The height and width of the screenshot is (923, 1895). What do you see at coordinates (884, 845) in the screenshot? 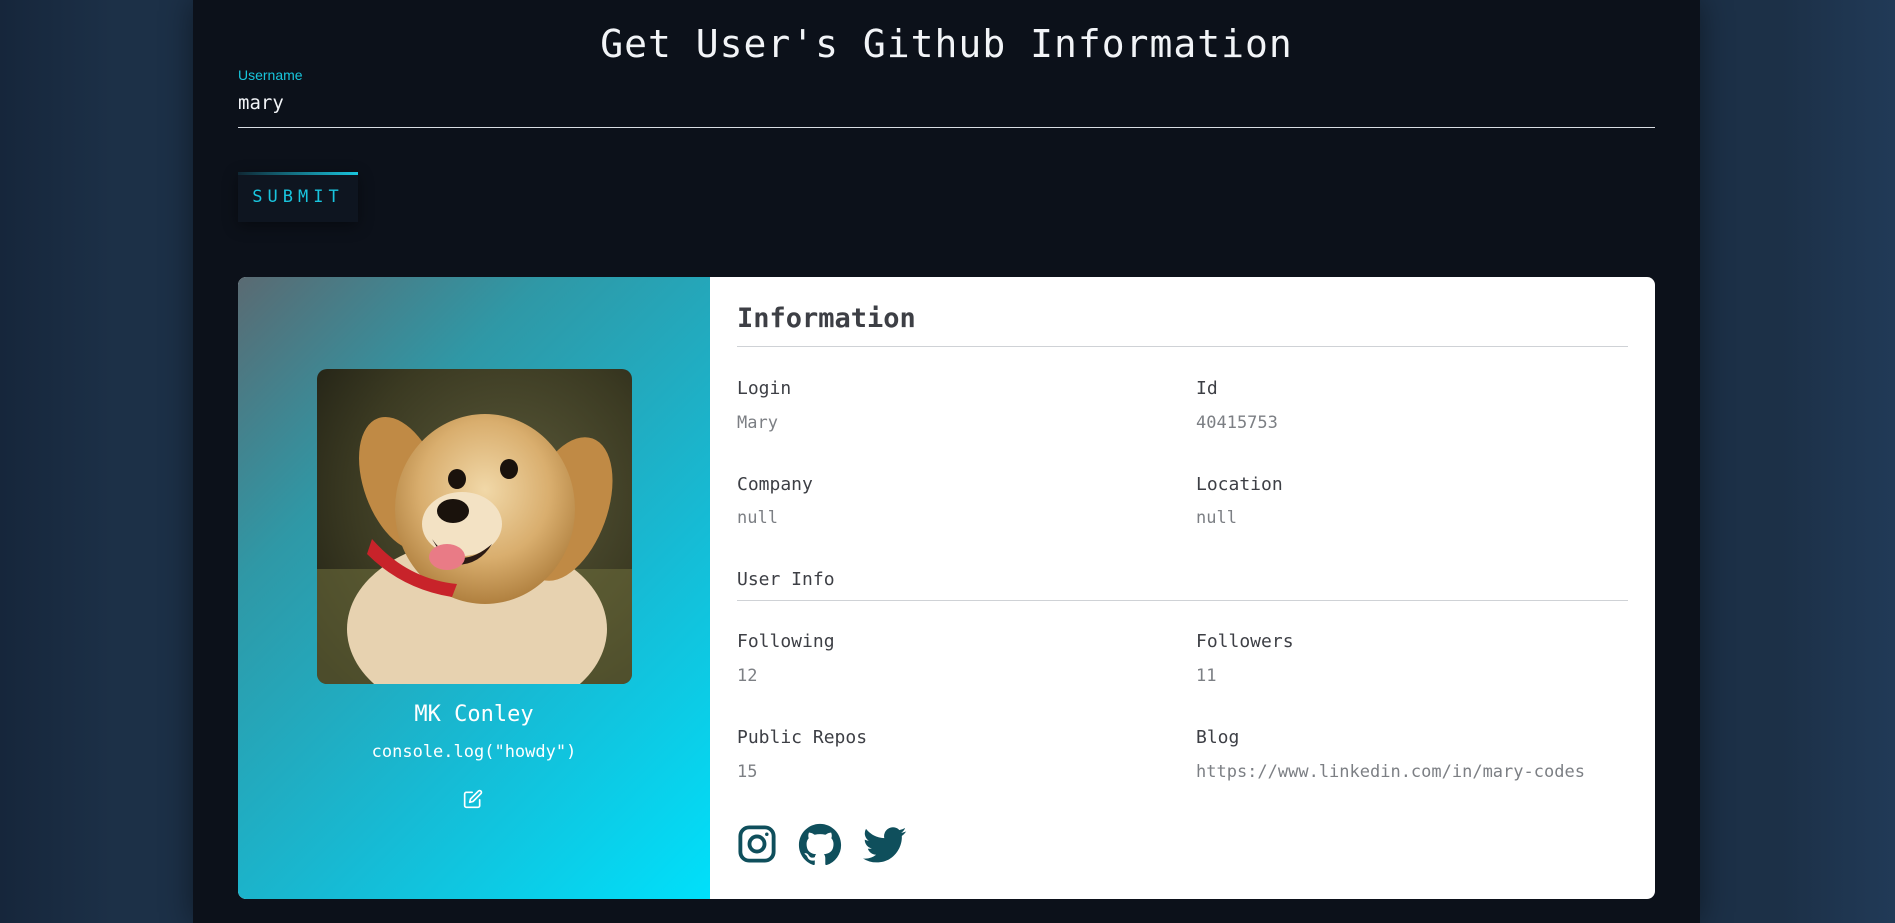
I see `twitter-icon` at bounding box center [884, 845].